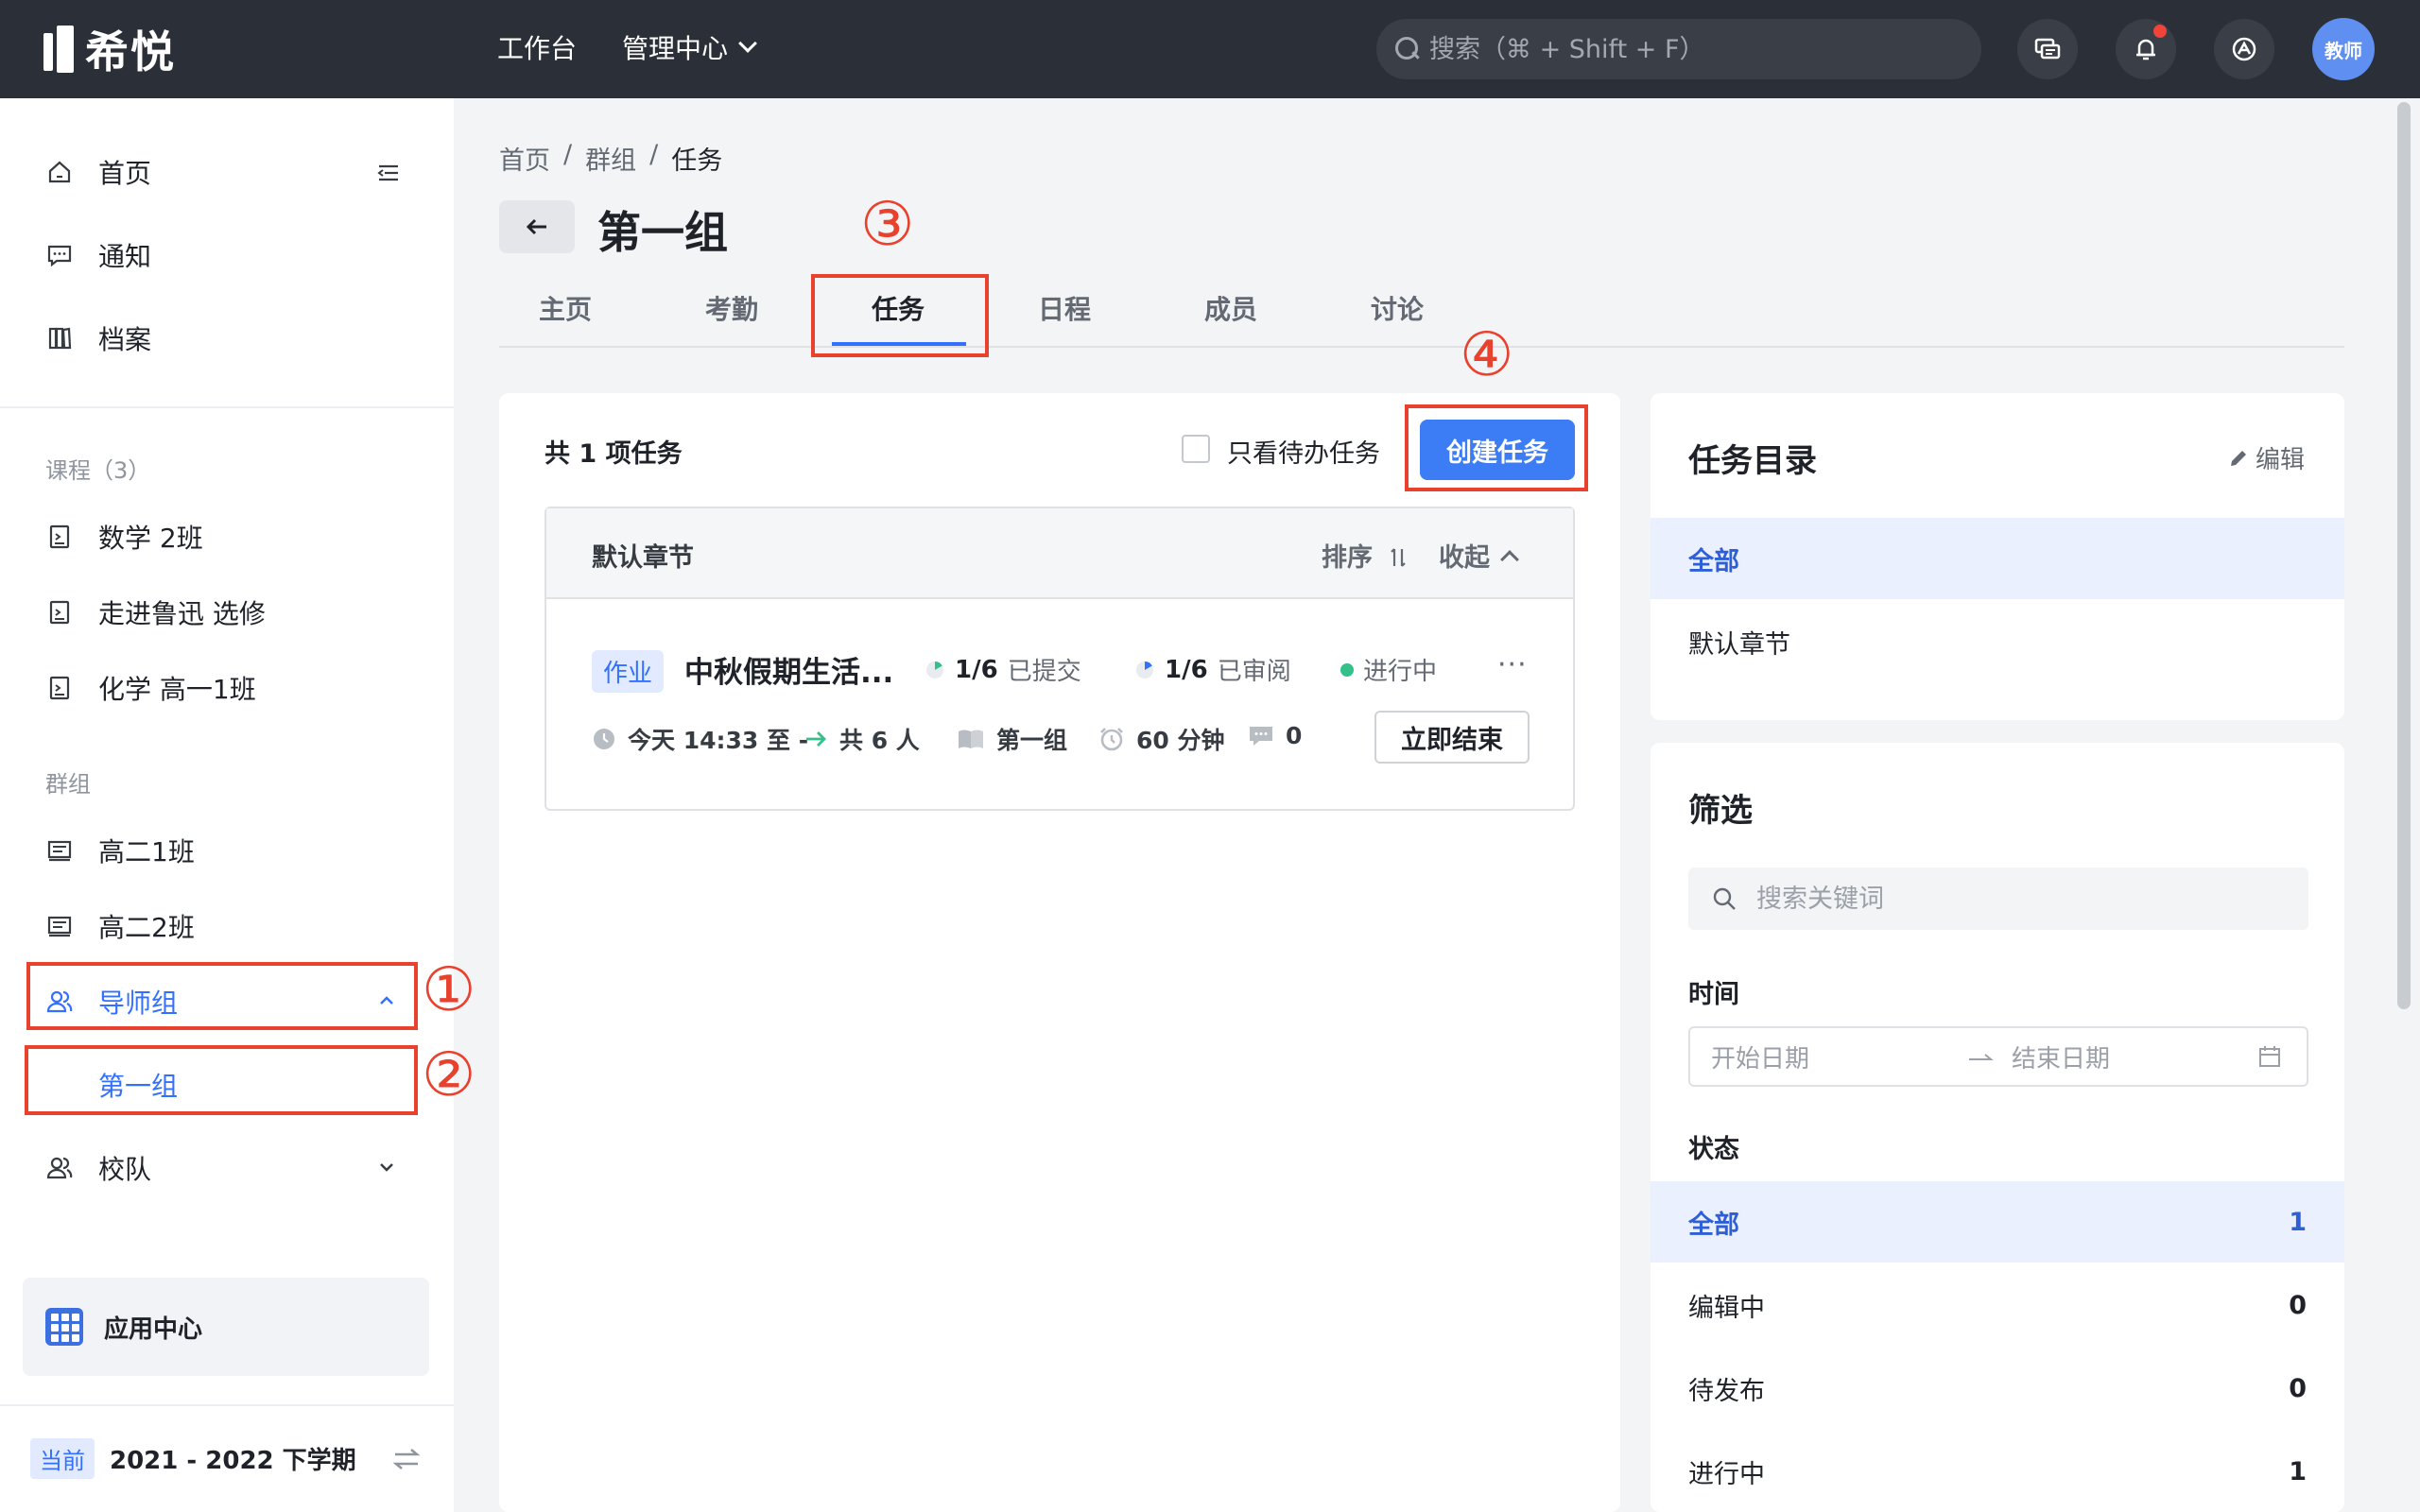 This screenshot has height=1512, width=2420. Describe the element at coordinates (1111, 739) in the screenshot. I see `alarm-icon` at that location.